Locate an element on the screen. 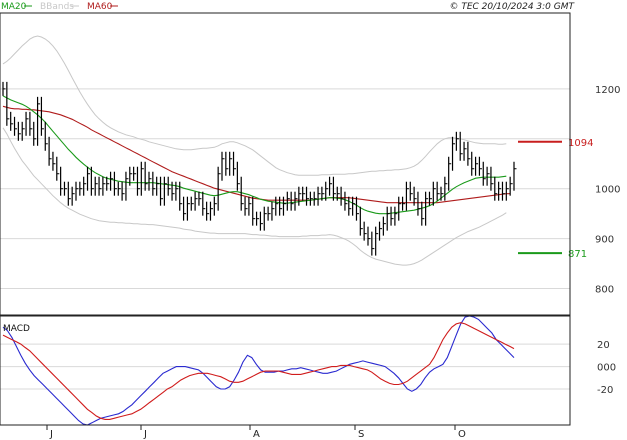 The width and height of the screenshot is (627, 440). legend-ma60: MA60 is located at coordinates (100, 7).